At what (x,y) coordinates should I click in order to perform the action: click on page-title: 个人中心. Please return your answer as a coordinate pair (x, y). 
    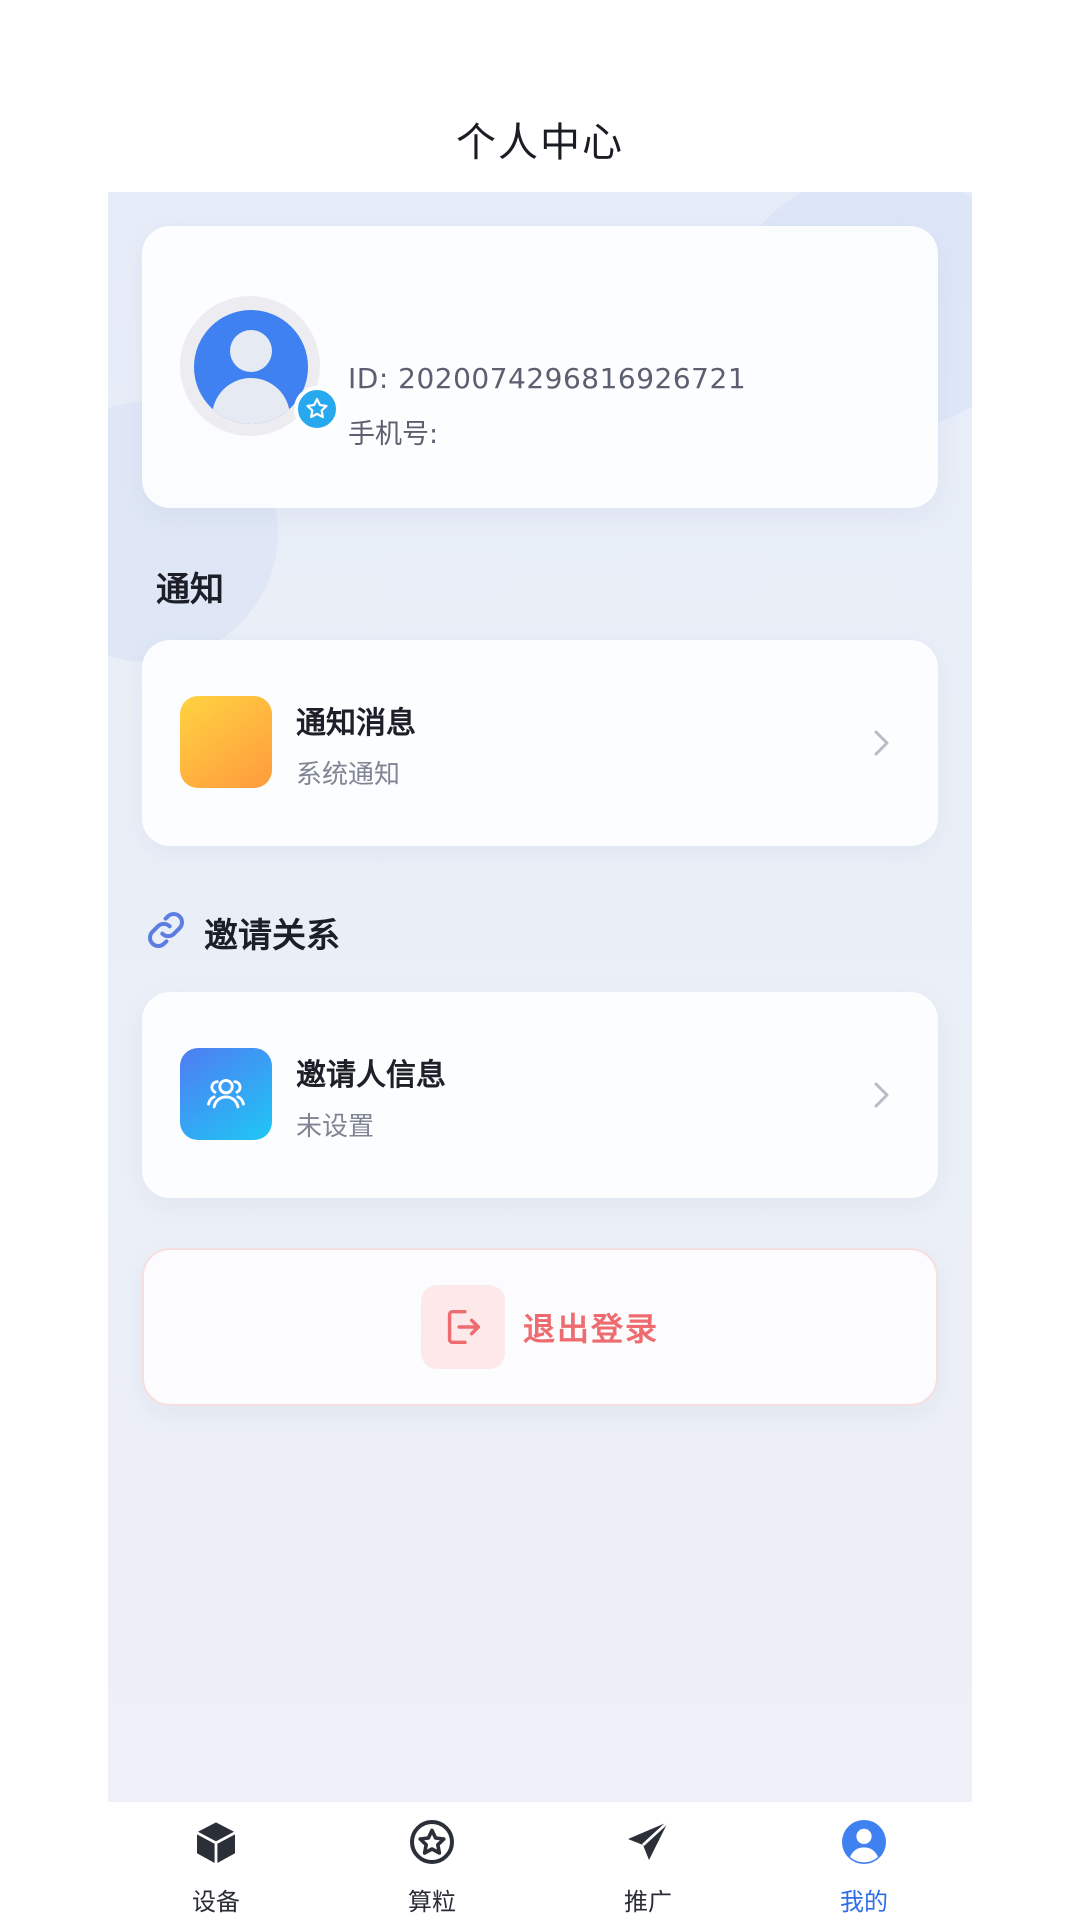
    Looking at the image, I should click on (540, 143).